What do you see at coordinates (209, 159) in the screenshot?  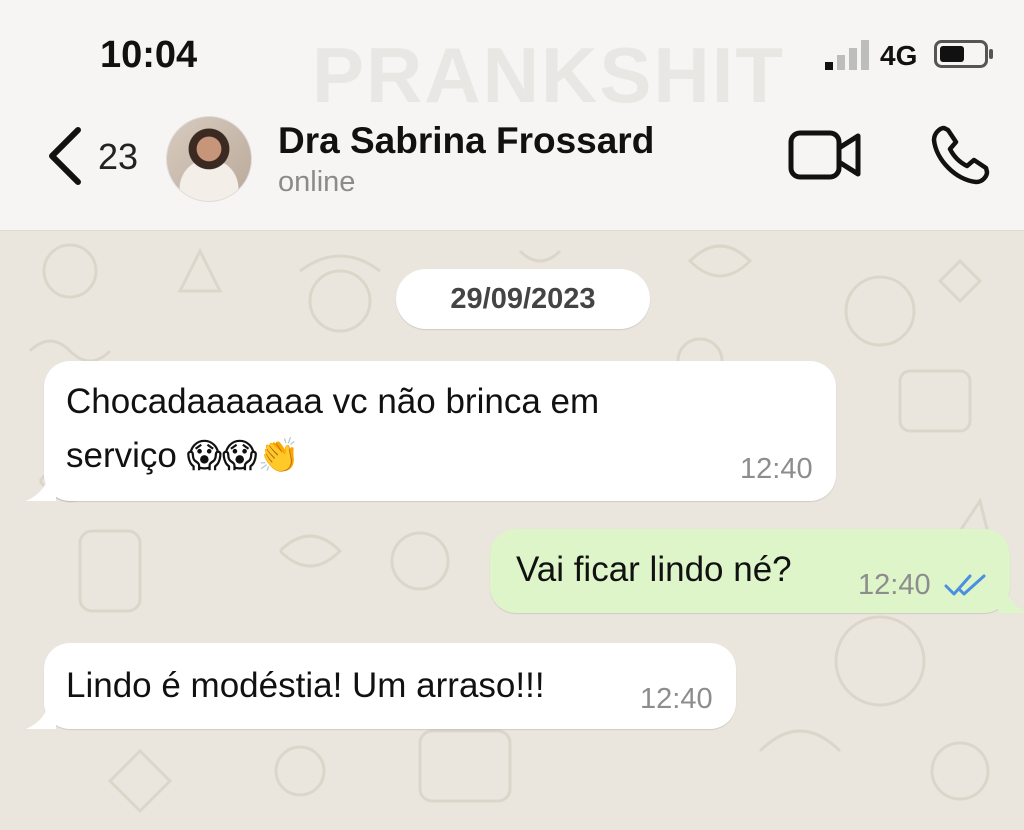 I see `avatar` at bounding box center [209, 159].